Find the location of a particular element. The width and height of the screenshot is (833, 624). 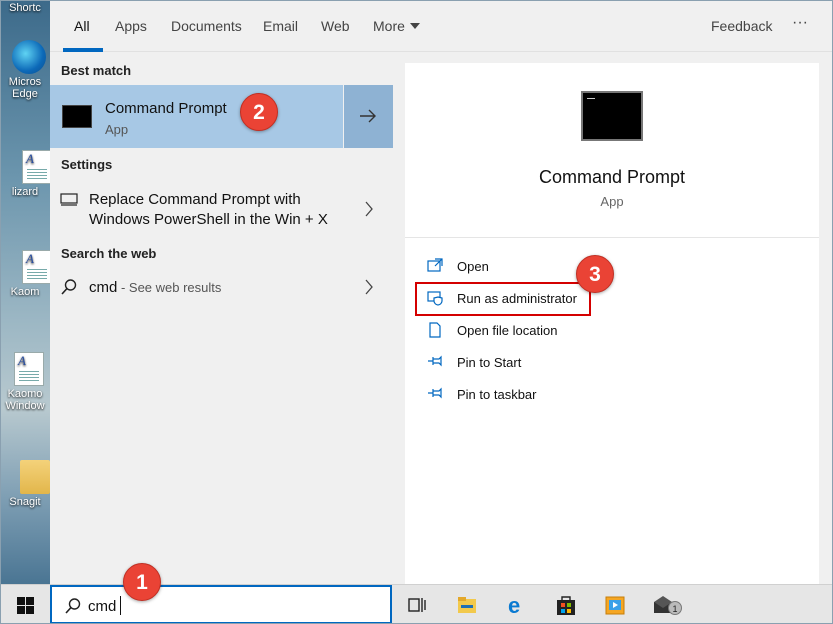

action-label: Open is located at coordinates (473, 266).